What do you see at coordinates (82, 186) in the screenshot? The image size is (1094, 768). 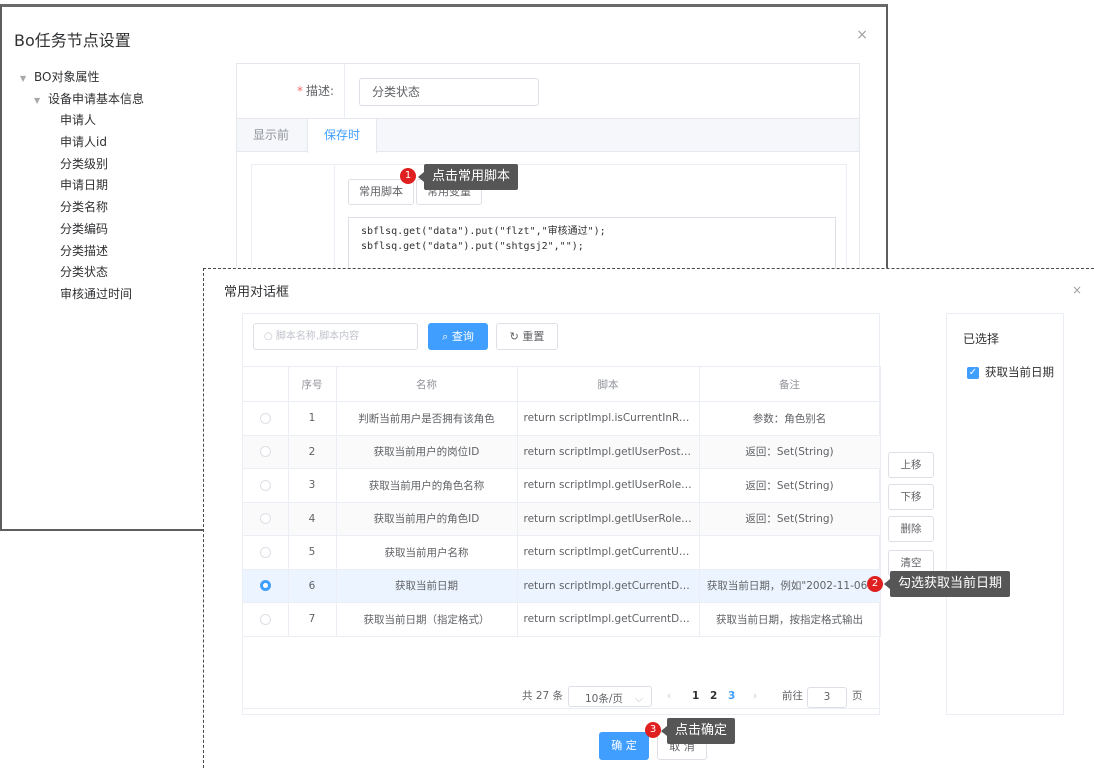 I see `tree-leaf: 申请日期` at bounding box center [82, 186].